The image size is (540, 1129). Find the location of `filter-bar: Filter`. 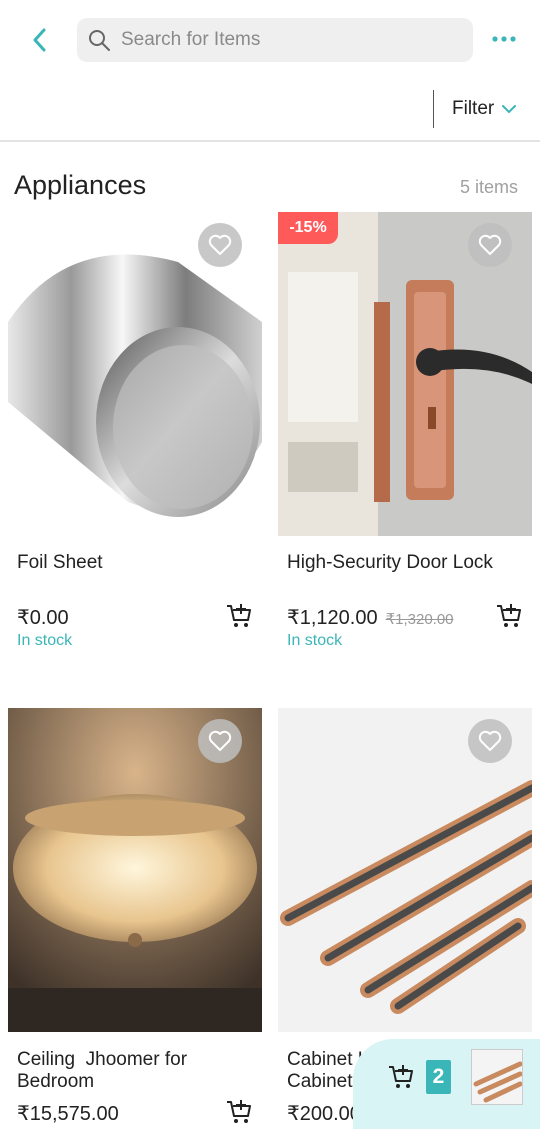

filter-bar: Filter is located at coordinates (270, 111).